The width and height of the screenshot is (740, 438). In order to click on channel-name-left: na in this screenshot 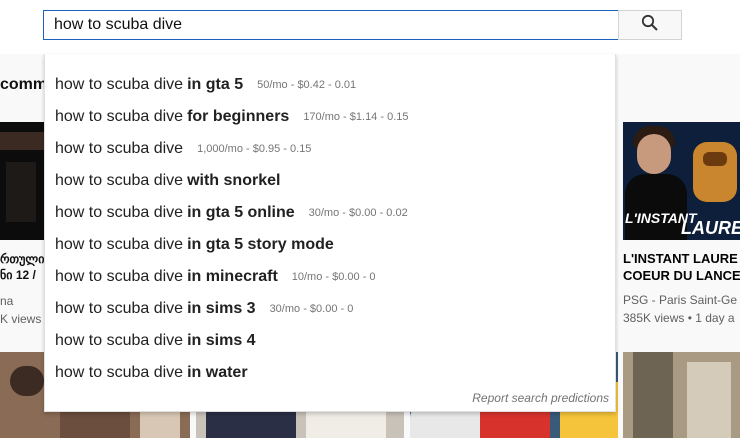, I will do `click(6, 301)`.